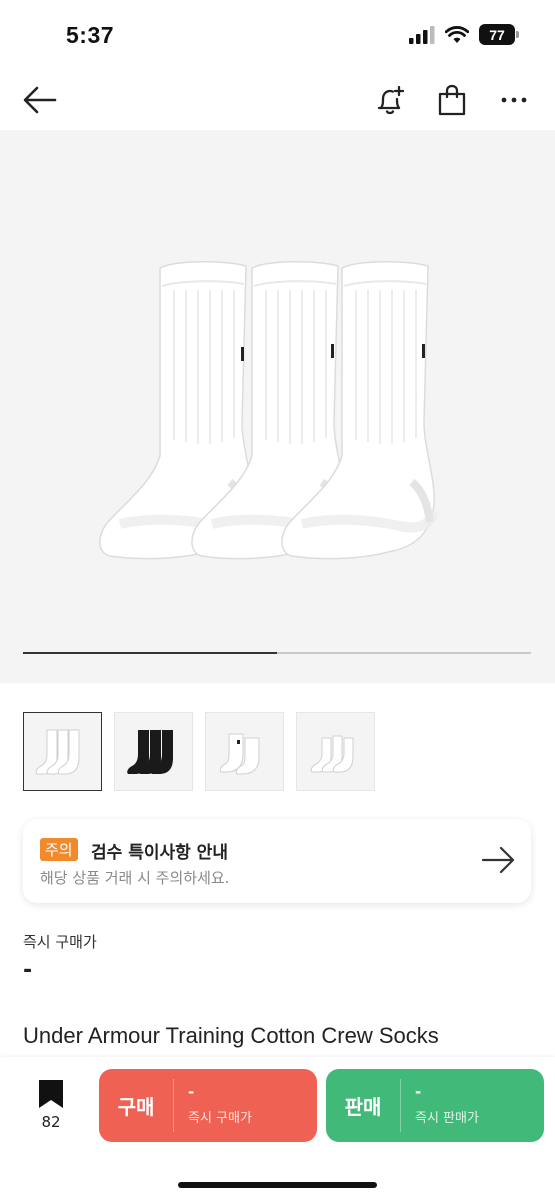  I want to click on back-button, so click(40, 100).